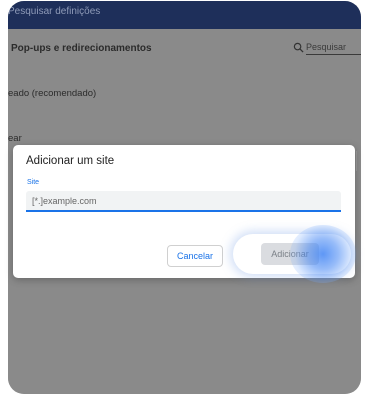 Image resolution: width=370 pixels, height=404 pixels. What do you see at coordinates (15, 138) in the screenshot?
I see `allowed-option-label: ear` at bounding box center [15, 138].